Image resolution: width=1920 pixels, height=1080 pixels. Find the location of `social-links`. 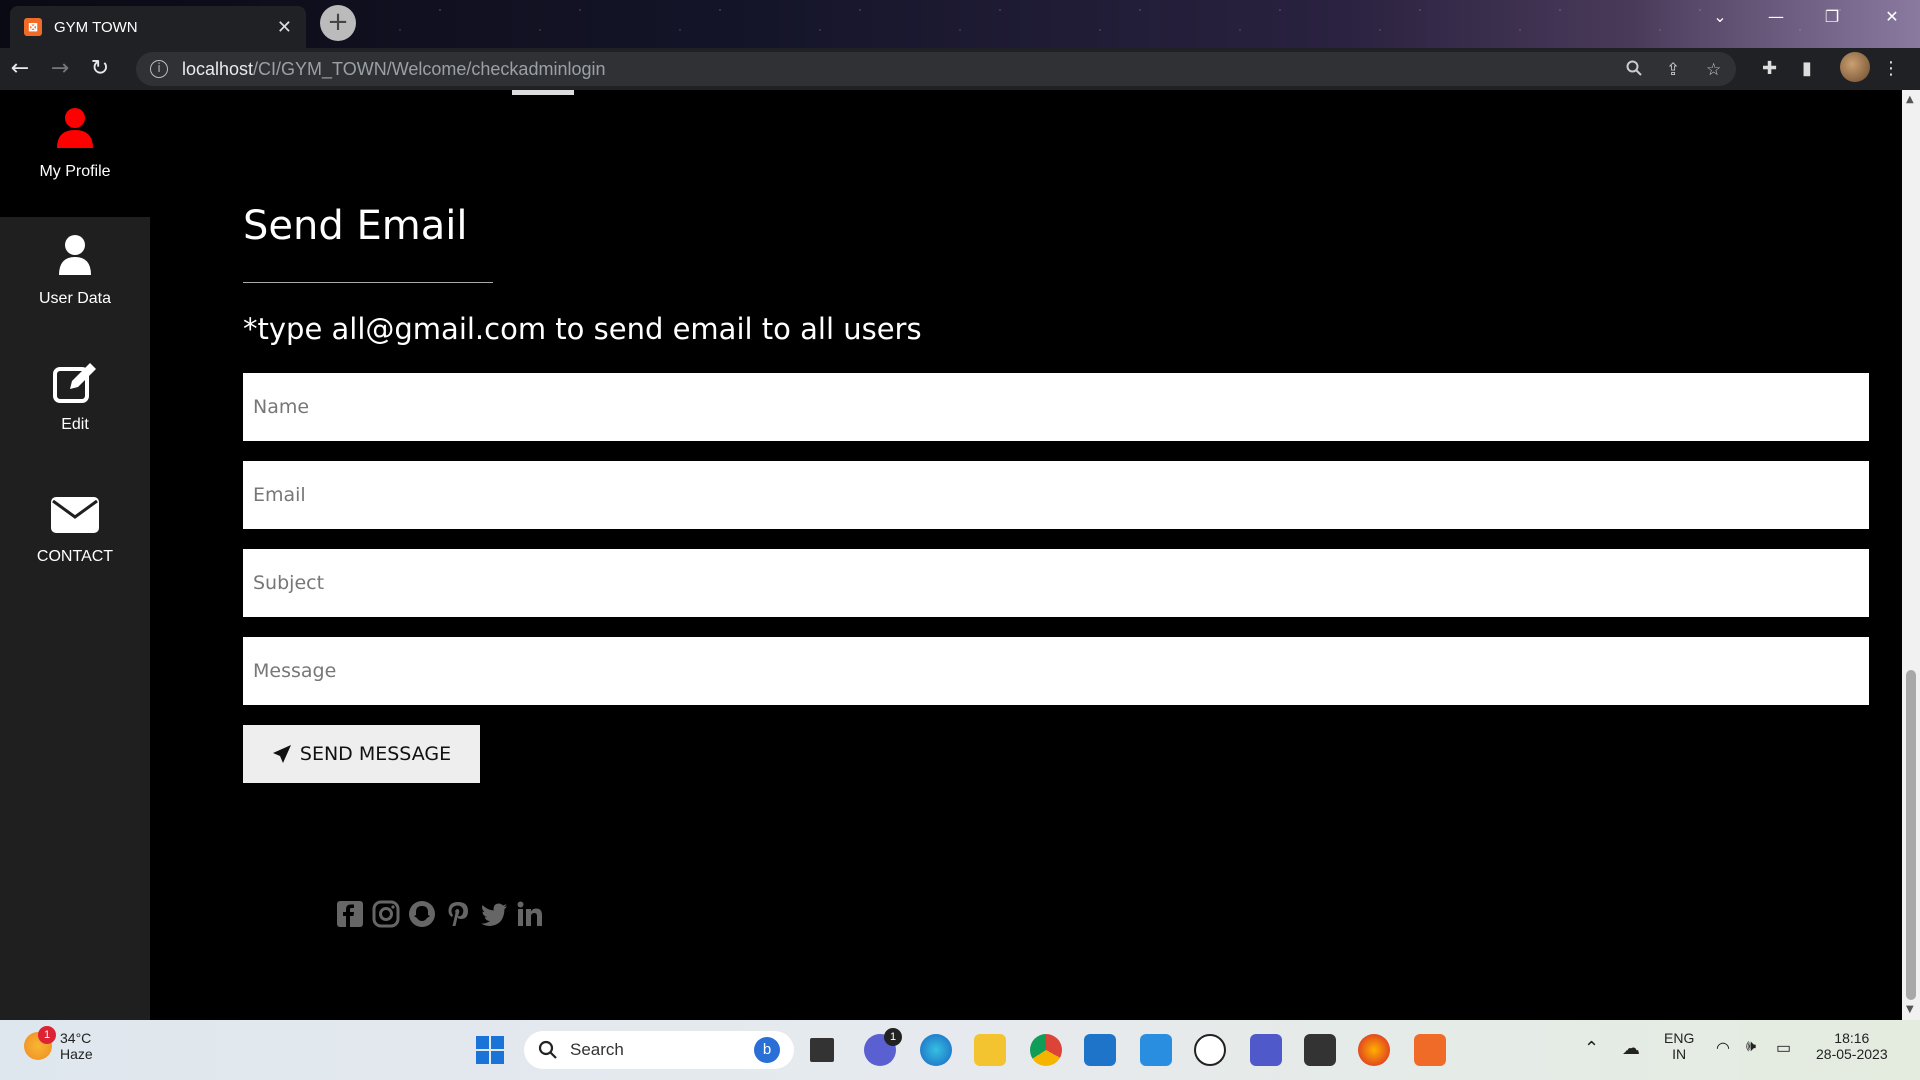

social-links is located at coordinates (440, 914).